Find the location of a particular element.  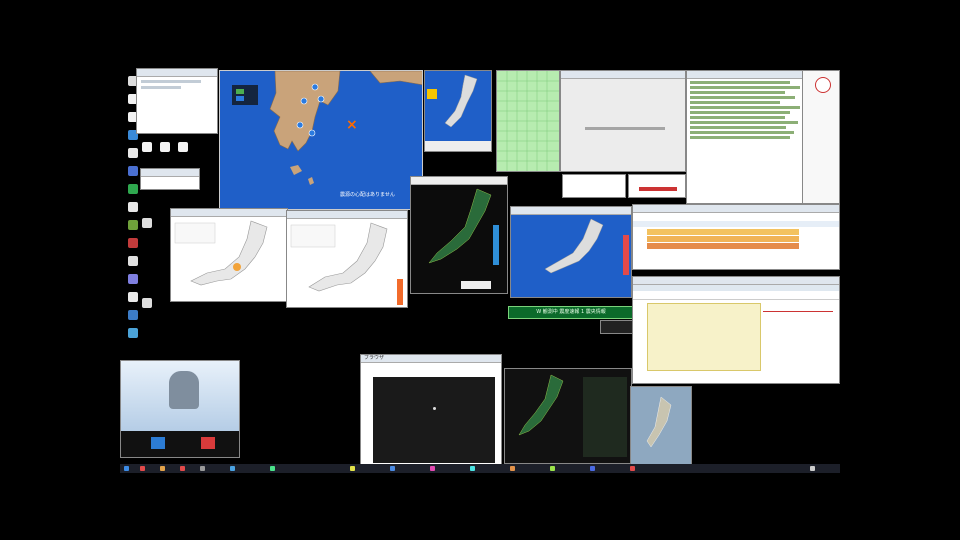

video-player is located at coordinates (434, 420).